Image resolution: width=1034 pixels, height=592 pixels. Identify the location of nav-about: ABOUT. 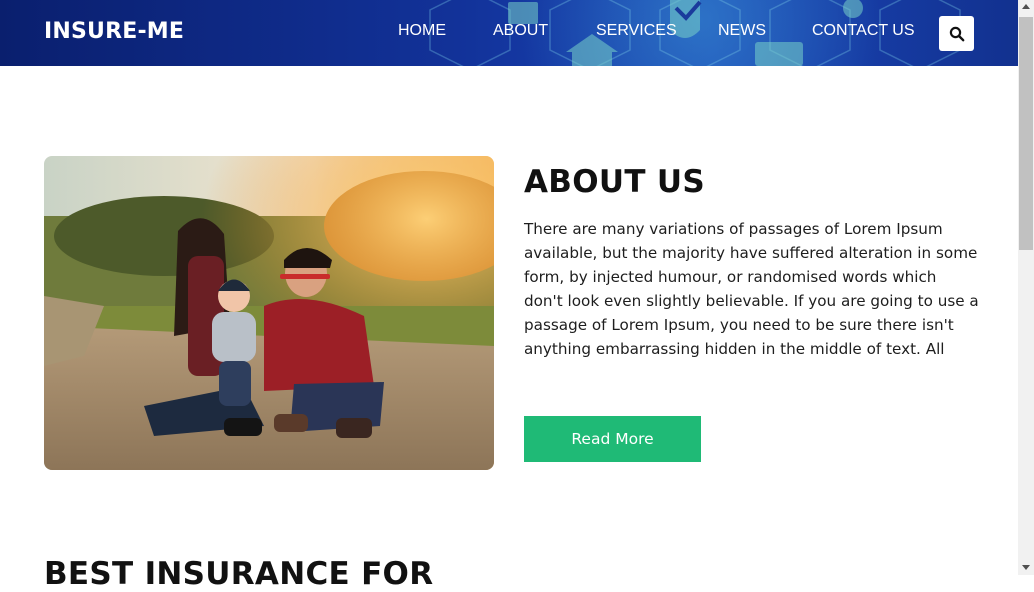
(520, 31).